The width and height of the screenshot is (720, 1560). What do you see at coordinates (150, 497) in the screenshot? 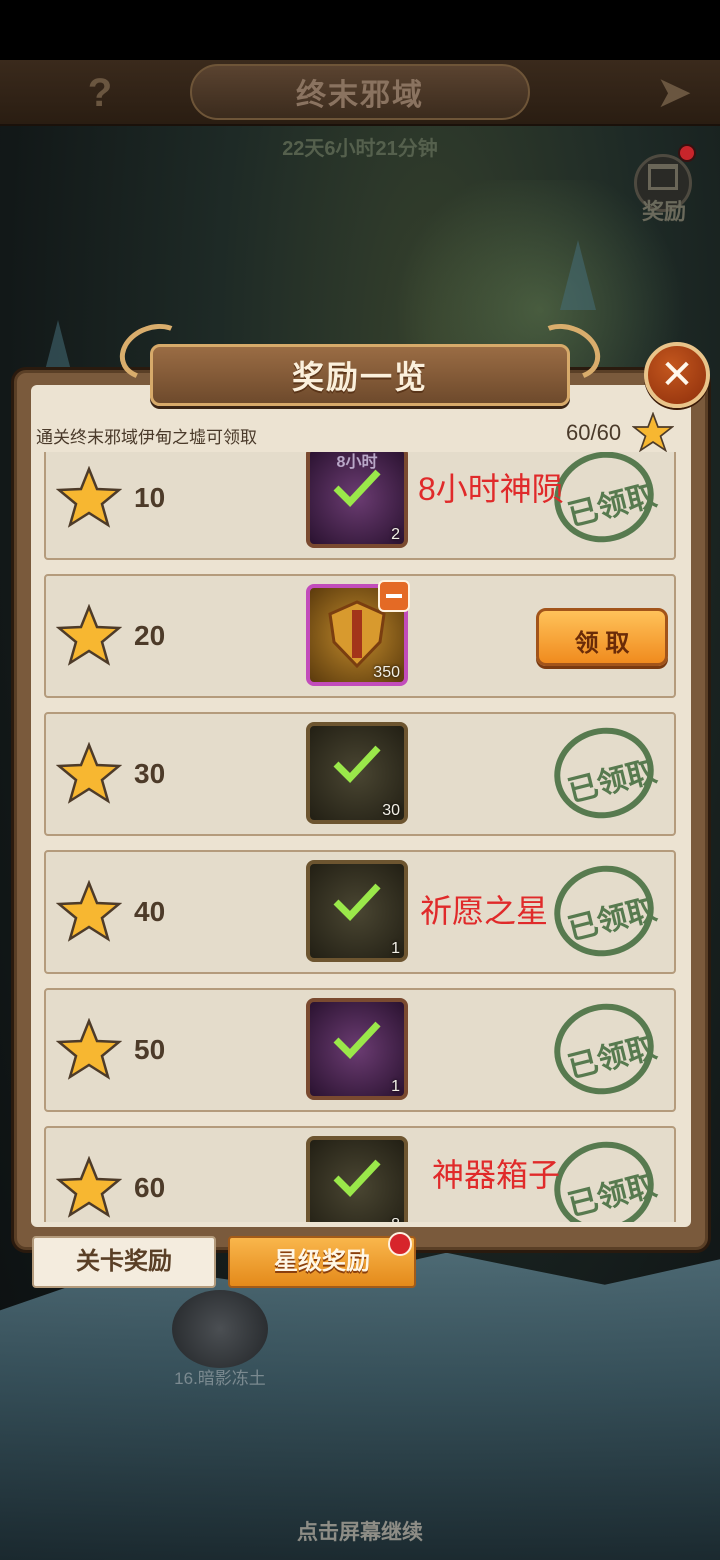
I see `star-requirement: 10` at bounding box center [150, 497].